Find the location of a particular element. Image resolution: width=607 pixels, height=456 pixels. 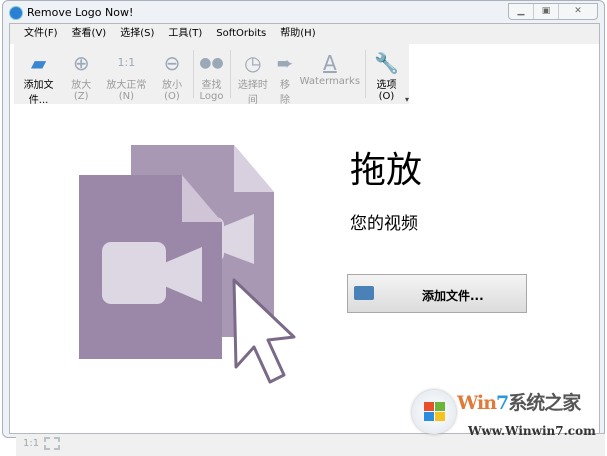

minimize-button: ▁ is located at coordinates (521, 11).